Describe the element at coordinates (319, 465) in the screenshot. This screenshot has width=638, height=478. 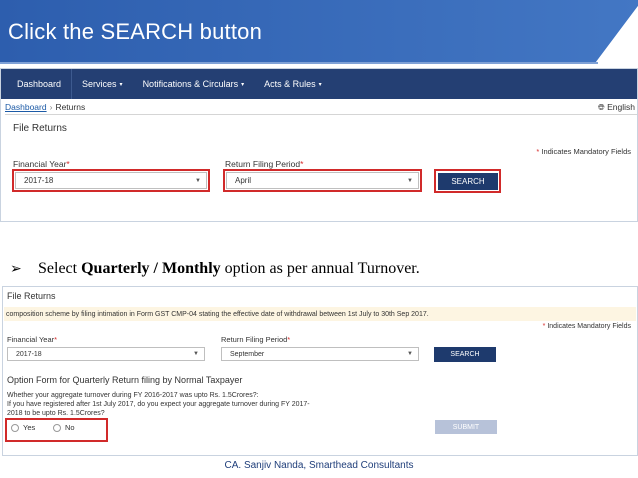
I see `slide-footer: CA. Sanjiv Nanda, Smarthead Consultants` at that location.